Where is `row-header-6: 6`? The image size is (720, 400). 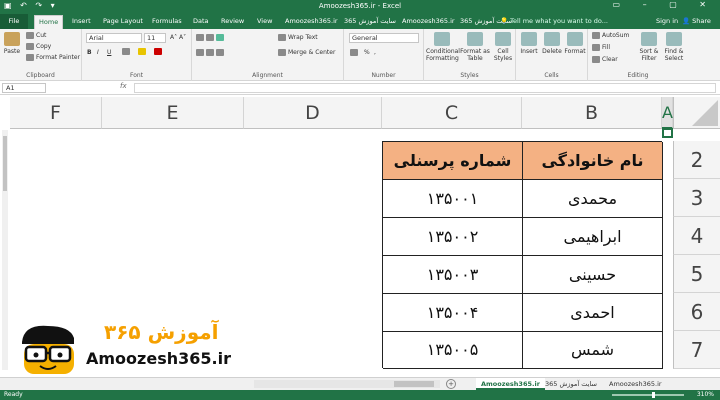
row-header-6: 6 is located at coordinates (696, 312).